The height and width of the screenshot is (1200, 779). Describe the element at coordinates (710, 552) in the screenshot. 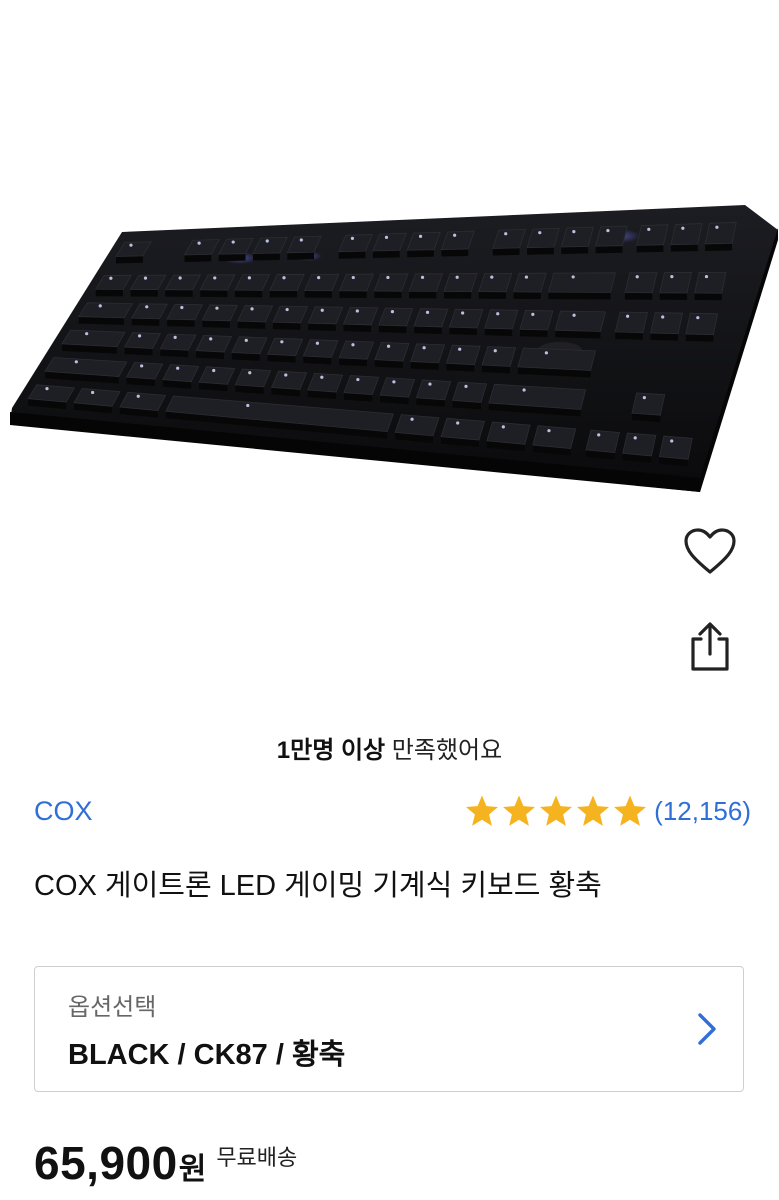

I see `heart-outline-icon` at that location.